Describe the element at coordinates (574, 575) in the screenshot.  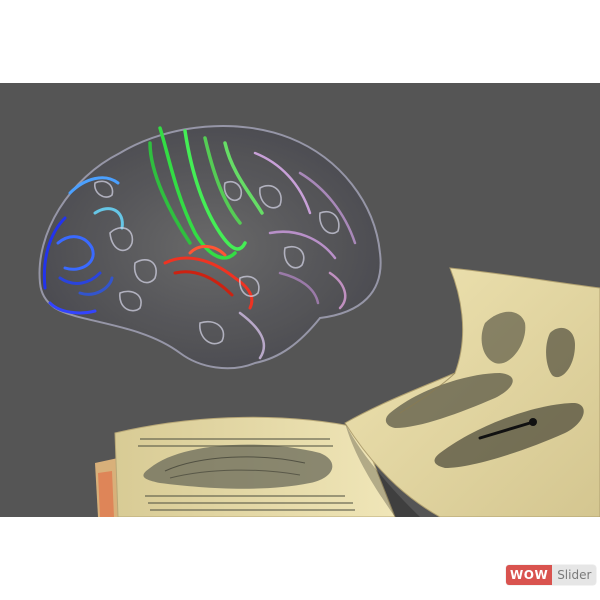
I see `watermark-slider: Slider` at that location.